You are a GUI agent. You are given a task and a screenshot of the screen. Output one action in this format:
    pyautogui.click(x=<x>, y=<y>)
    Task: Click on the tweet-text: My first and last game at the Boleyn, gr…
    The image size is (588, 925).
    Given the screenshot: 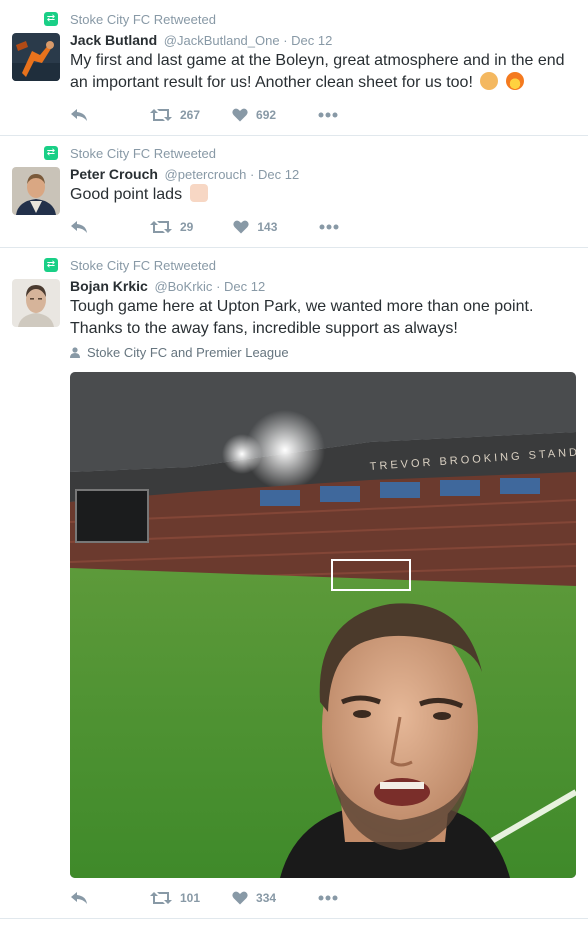 What is the action you would take?
    pyautogui.click(x=320, y=72)
    